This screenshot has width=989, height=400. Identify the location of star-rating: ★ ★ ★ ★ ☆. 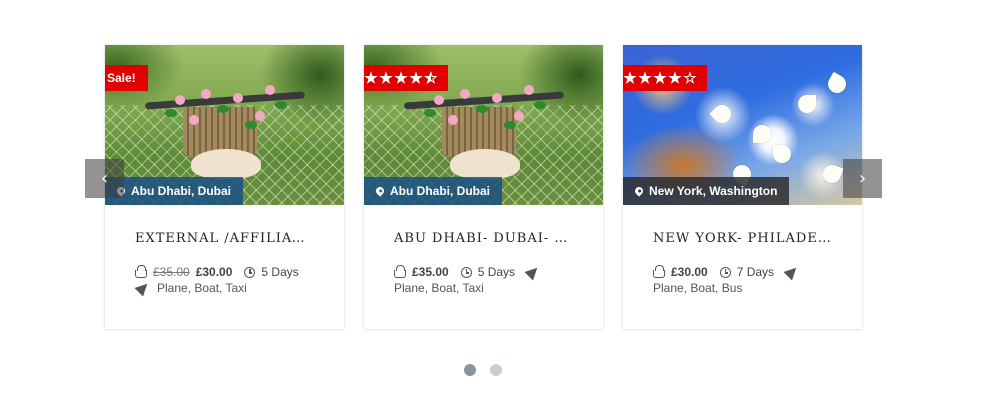
(660, 78).